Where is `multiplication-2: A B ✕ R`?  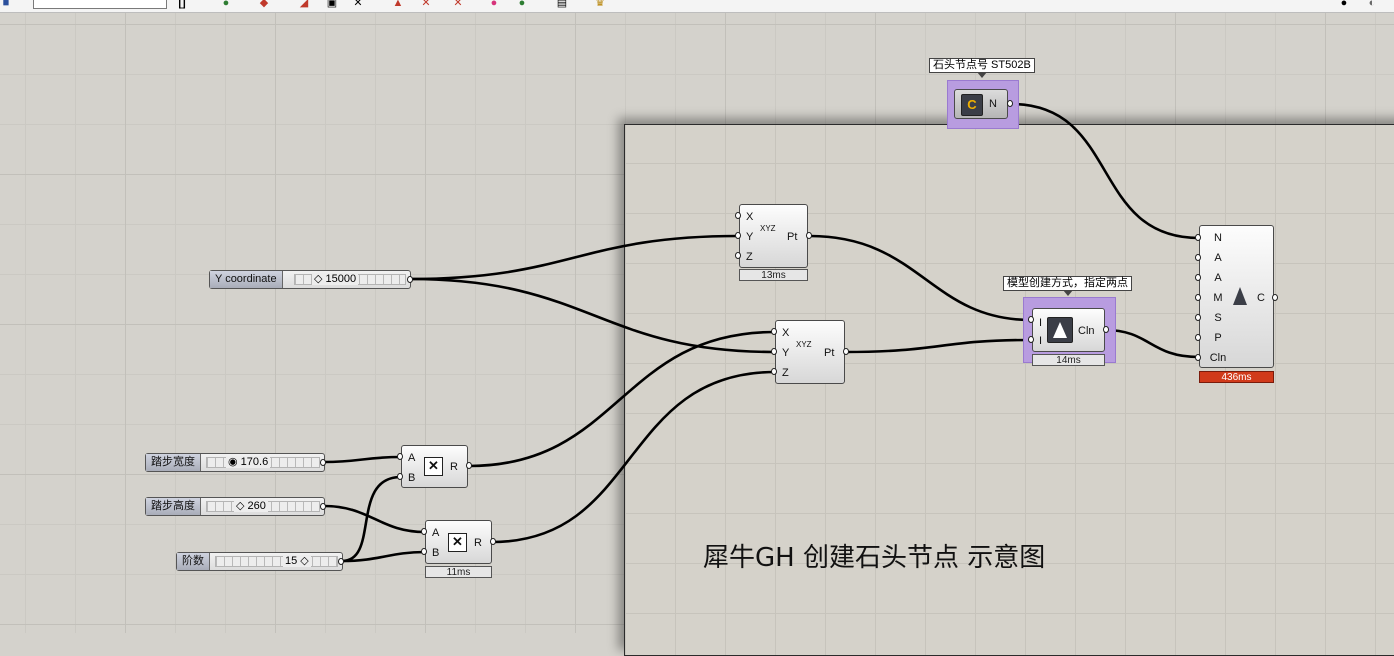
multiplication-2: A B ✕ R is located at coordinates (458, 542).